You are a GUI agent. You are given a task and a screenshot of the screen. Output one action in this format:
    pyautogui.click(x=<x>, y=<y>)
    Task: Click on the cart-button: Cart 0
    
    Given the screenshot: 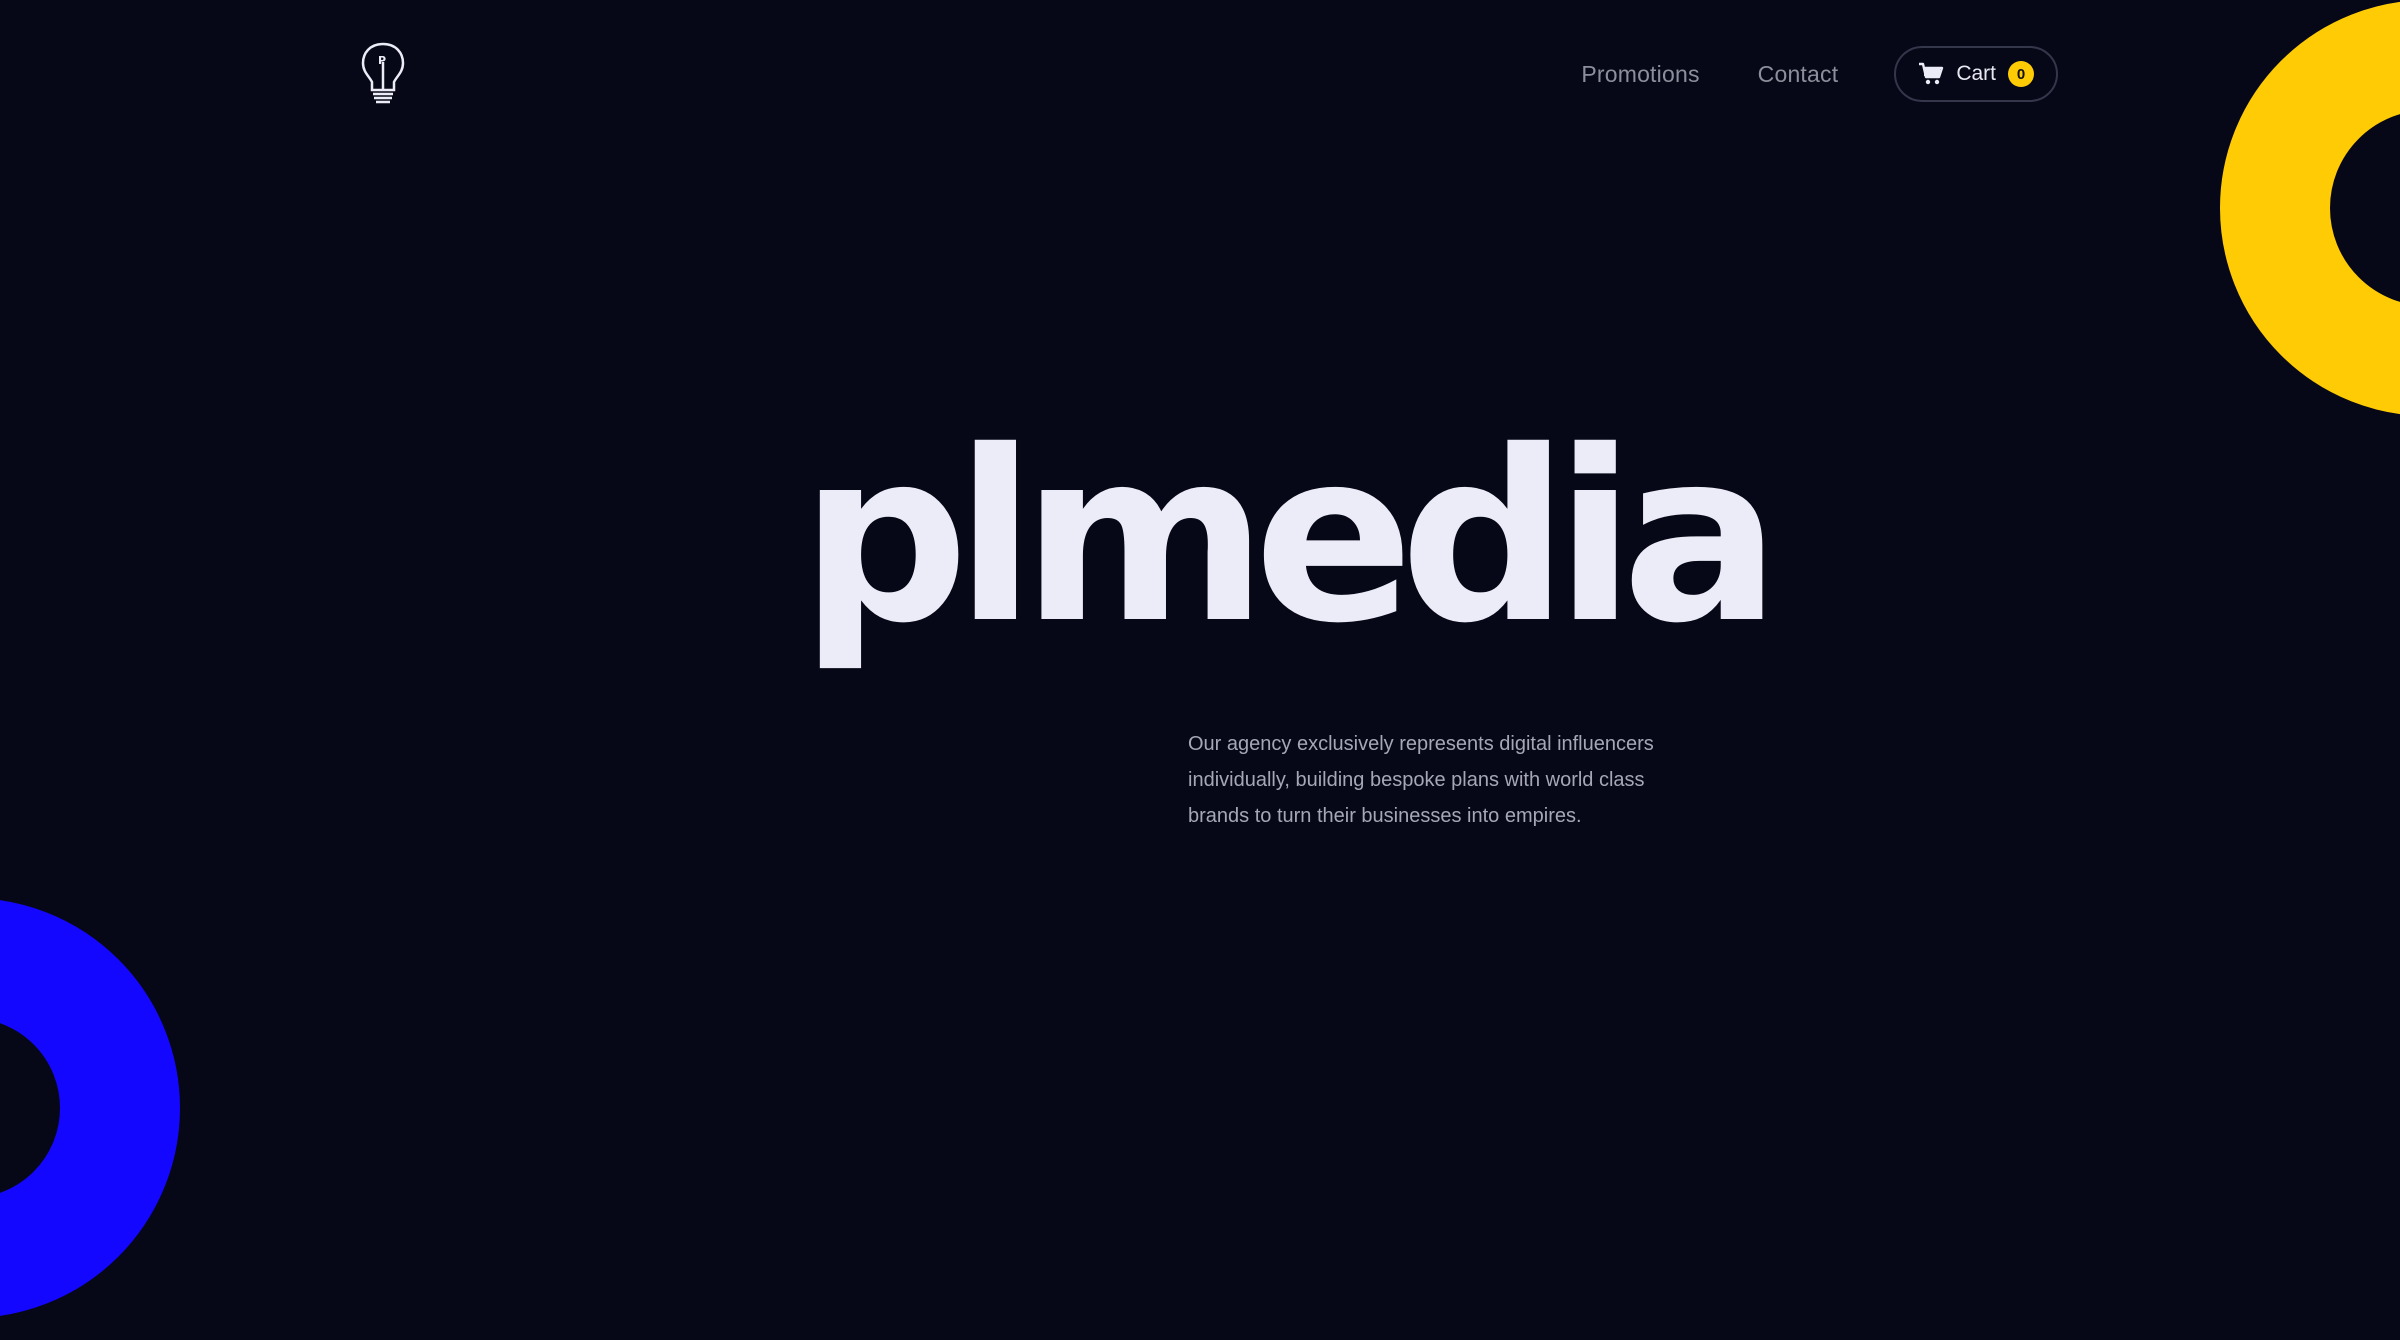 What is the action you would take?
    pyautogui.click(x=1976, y=74)
    